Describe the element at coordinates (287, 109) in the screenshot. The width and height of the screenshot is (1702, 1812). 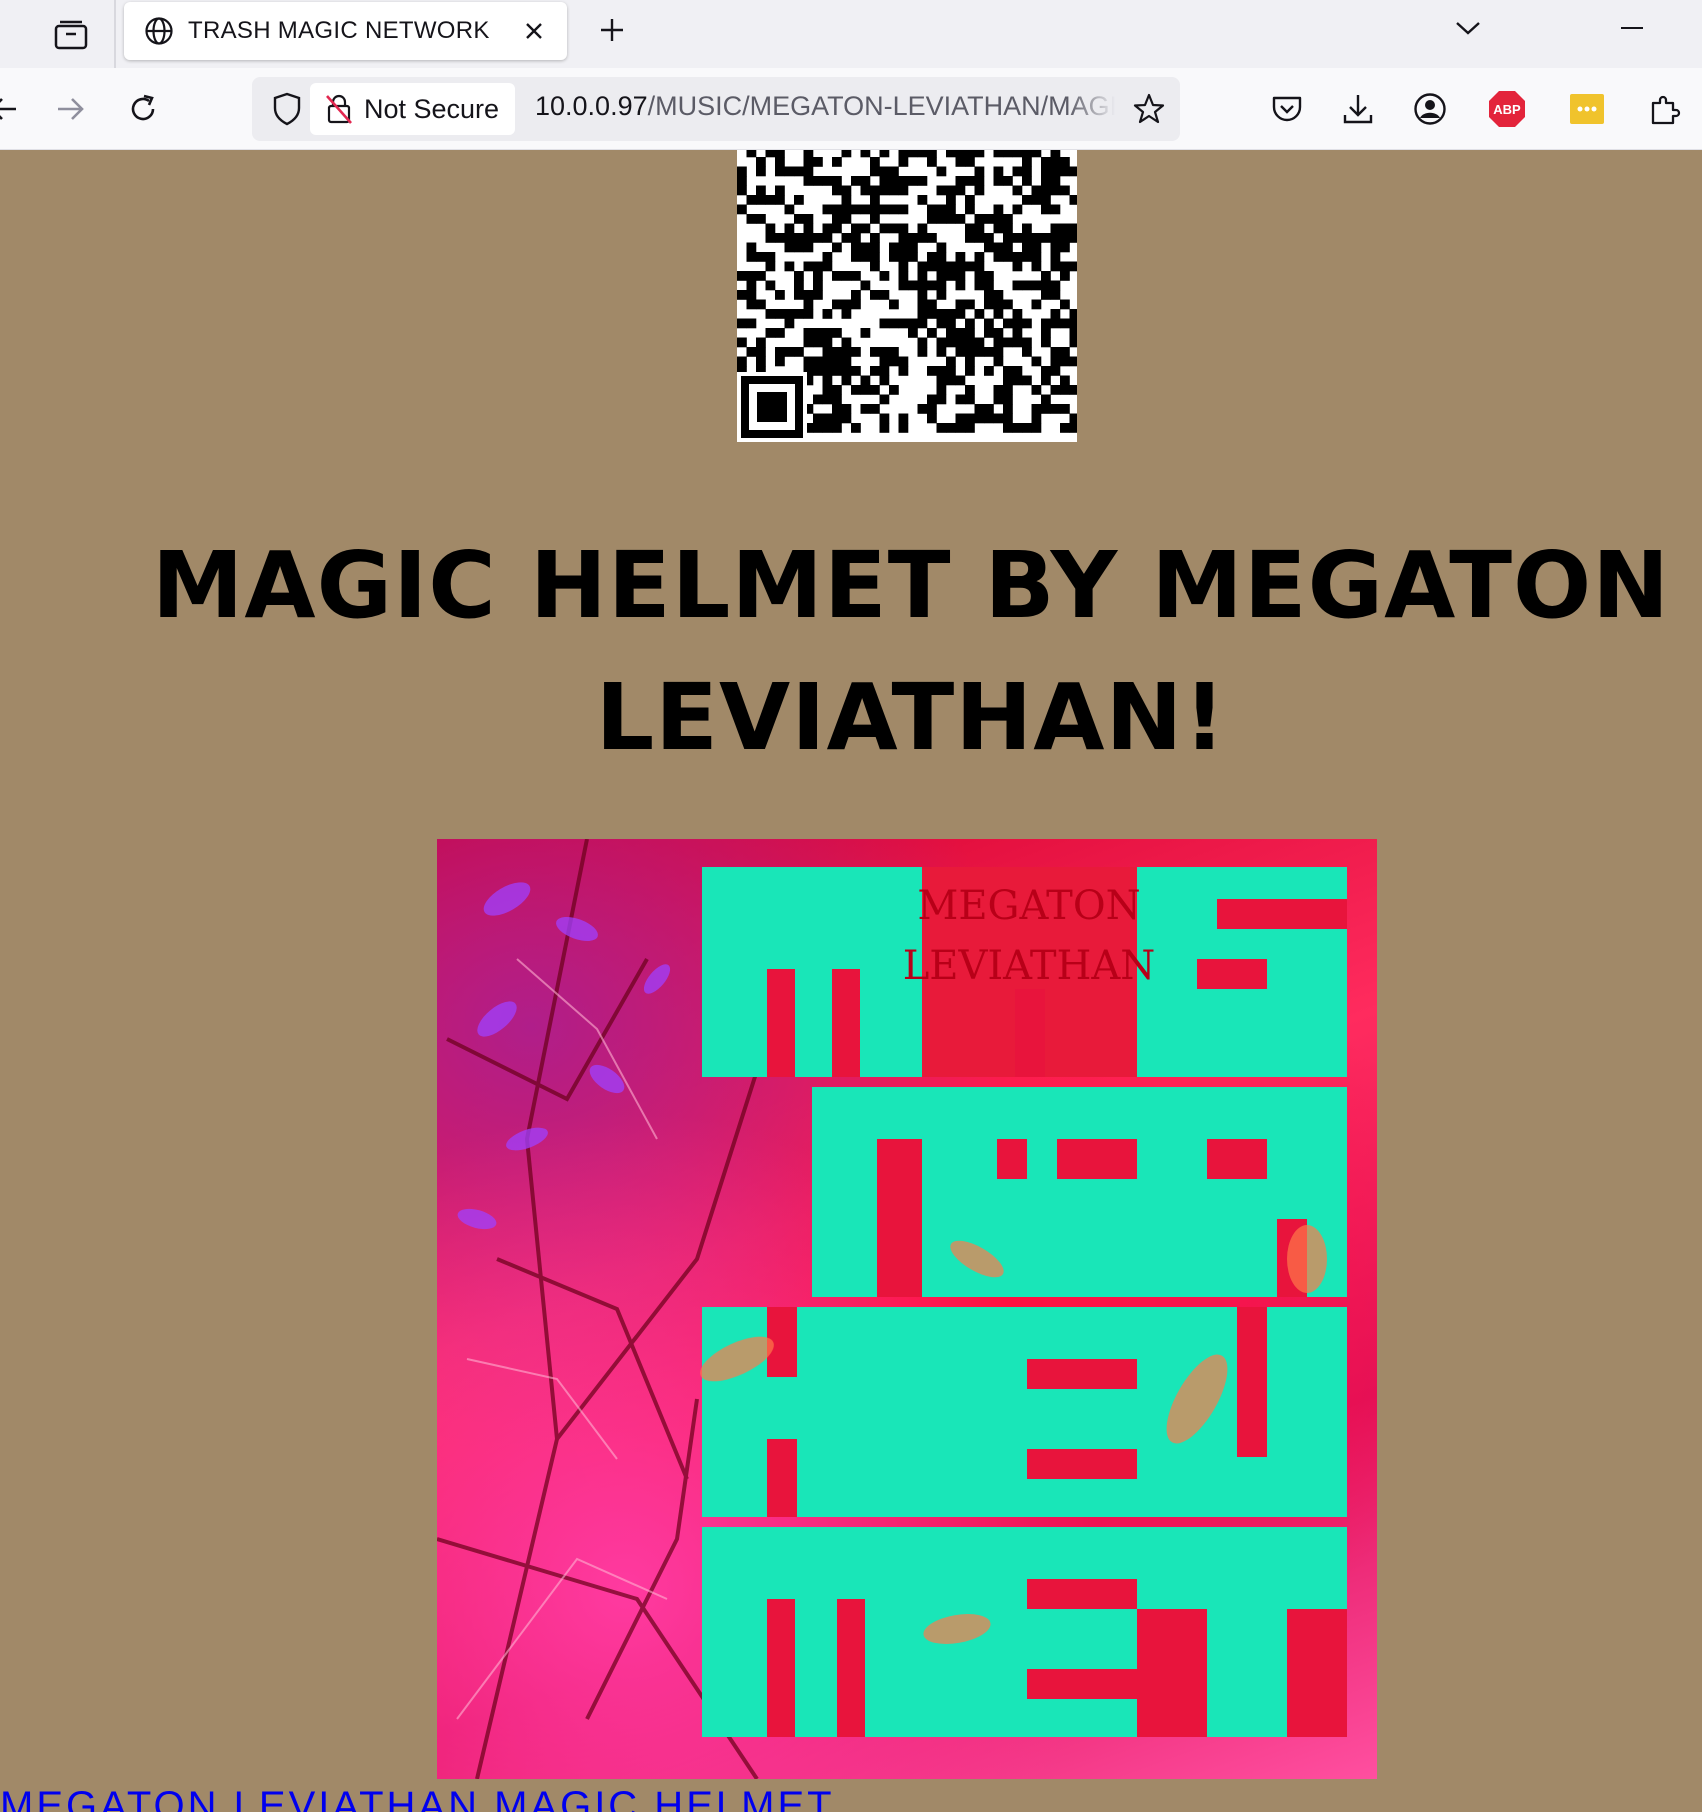
I see `tracking-protection-shield-icon` at that location.